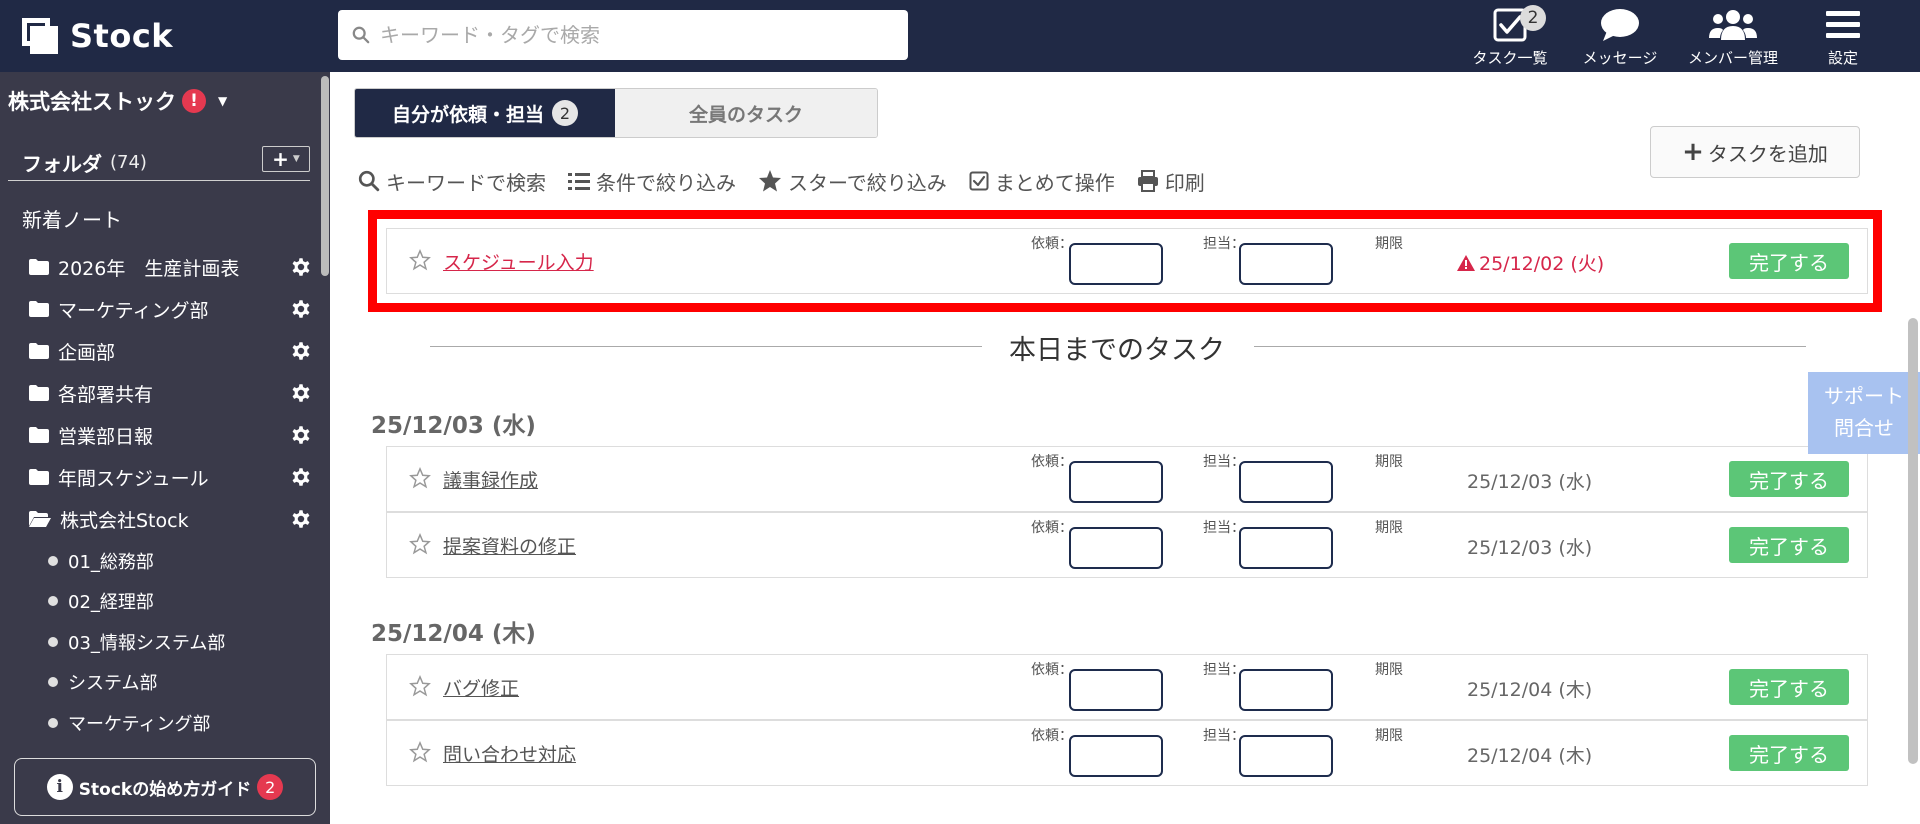  I want to click on stock-logo: Stock, so click(97, 36).